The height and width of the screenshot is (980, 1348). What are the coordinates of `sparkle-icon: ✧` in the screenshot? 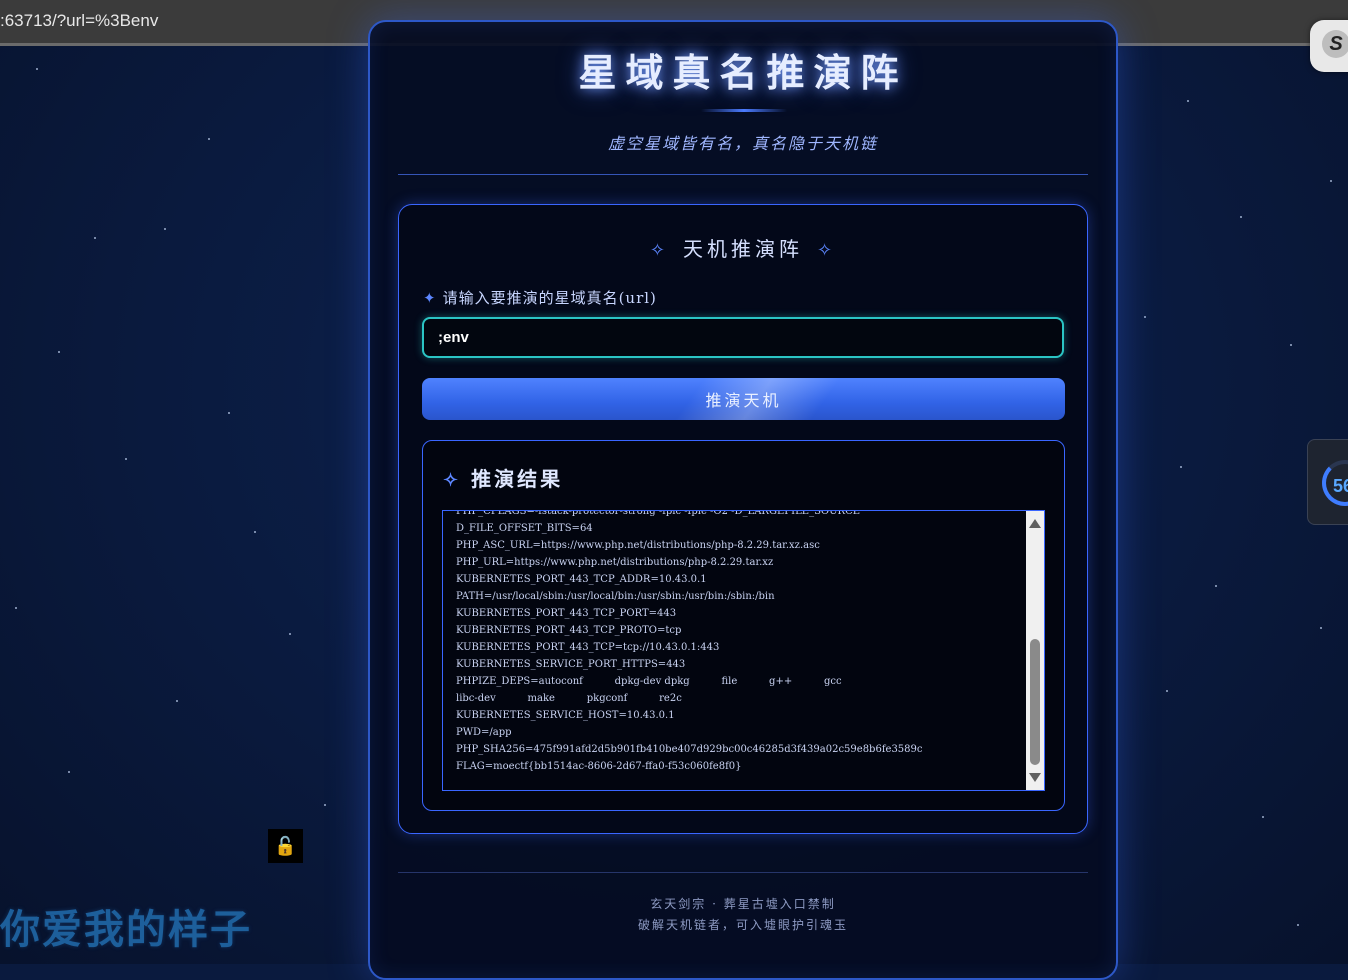 It's located at (452, 480).